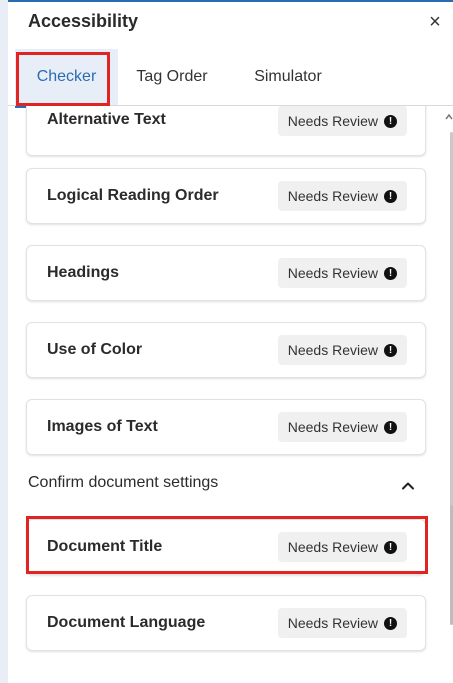 The width and height of the screenshot is (453, 683). Describe the element at coordinates (83, 272) in the screenshot. I see `check-item-label: Headings` at that location.